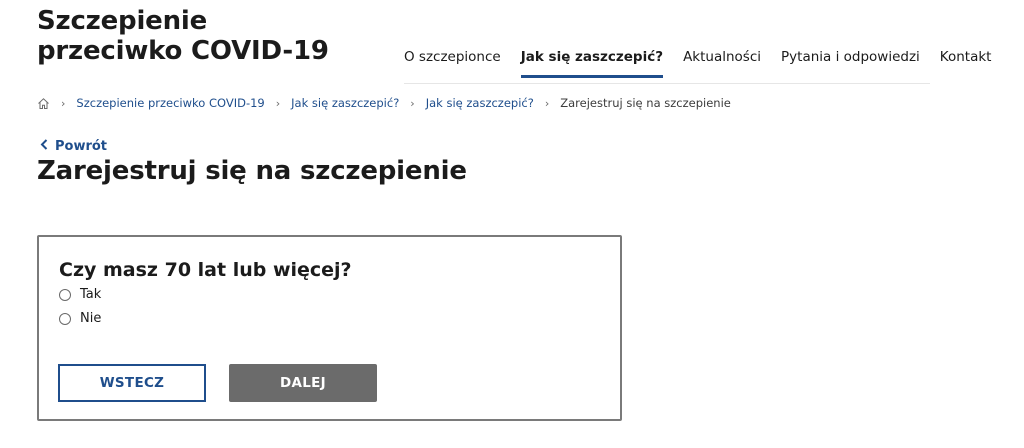 The height and width of the screenshot is (448, 1024). Describe the element at coordinates (65, 318) in the screenshot. I see `radio-nie` at that location.